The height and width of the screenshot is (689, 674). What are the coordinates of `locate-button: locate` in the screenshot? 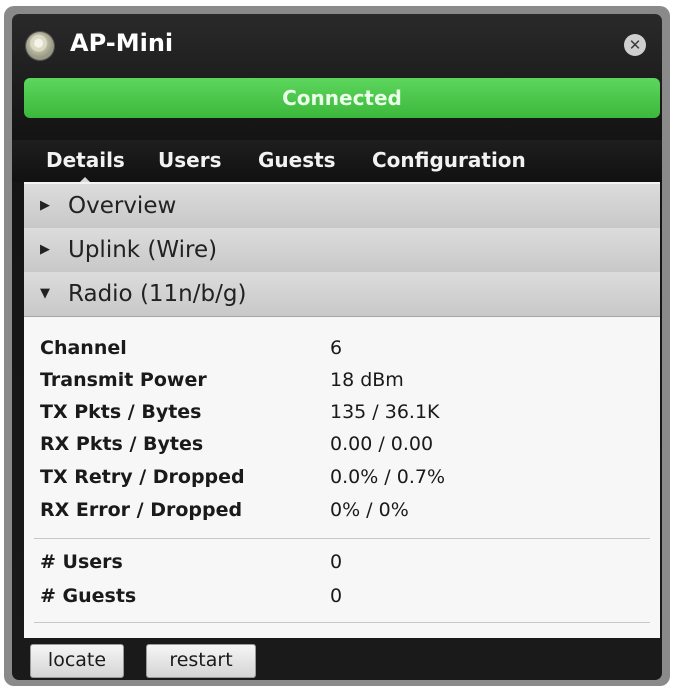 It's located at (77, 661).